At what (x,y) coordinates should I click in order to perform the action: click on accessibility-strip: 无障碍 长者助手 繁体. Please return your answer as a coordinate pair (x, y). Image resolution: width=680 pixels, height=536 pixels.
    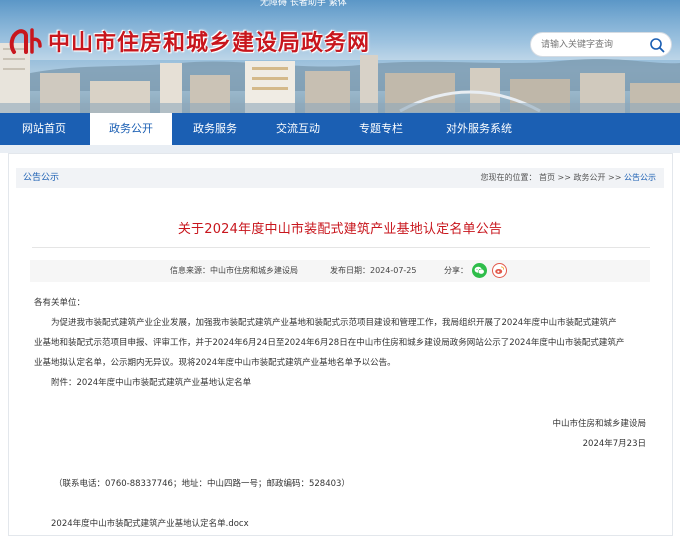
    Looking at the image, I should click on (315, 3).